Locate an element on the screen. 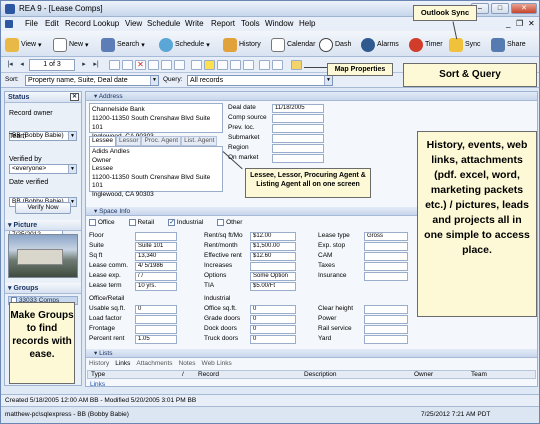 This screenshot has height=424, width=540. flag-icon is located at coordinates (264, 65).